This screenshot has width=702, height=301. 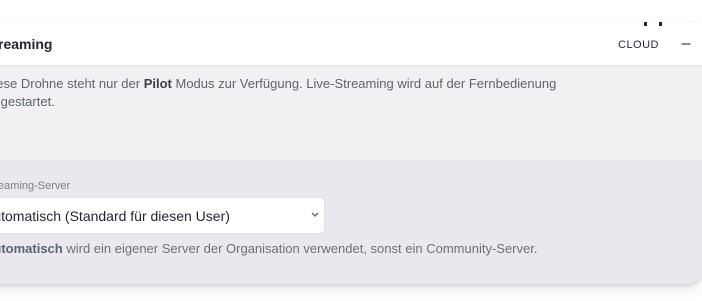 What do you see at coordinates (35, 186) in the screenshot?
I see `server-field-label: Streaming-Server` at bounding box center [35, 186].